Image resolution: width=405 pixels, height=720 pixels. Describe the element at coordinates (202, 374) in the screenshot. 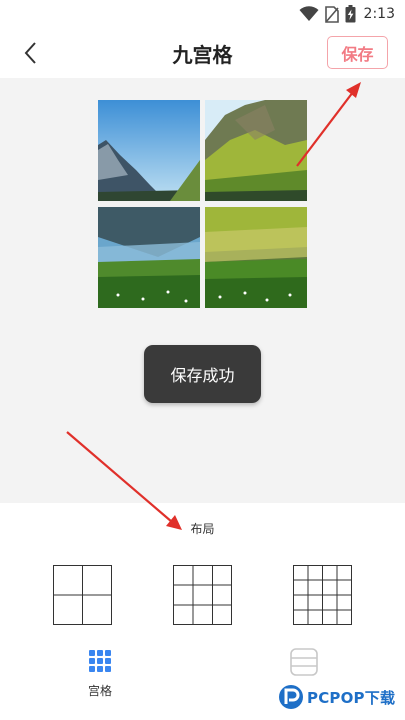

I see `toast-message: 保存成功` at that location.